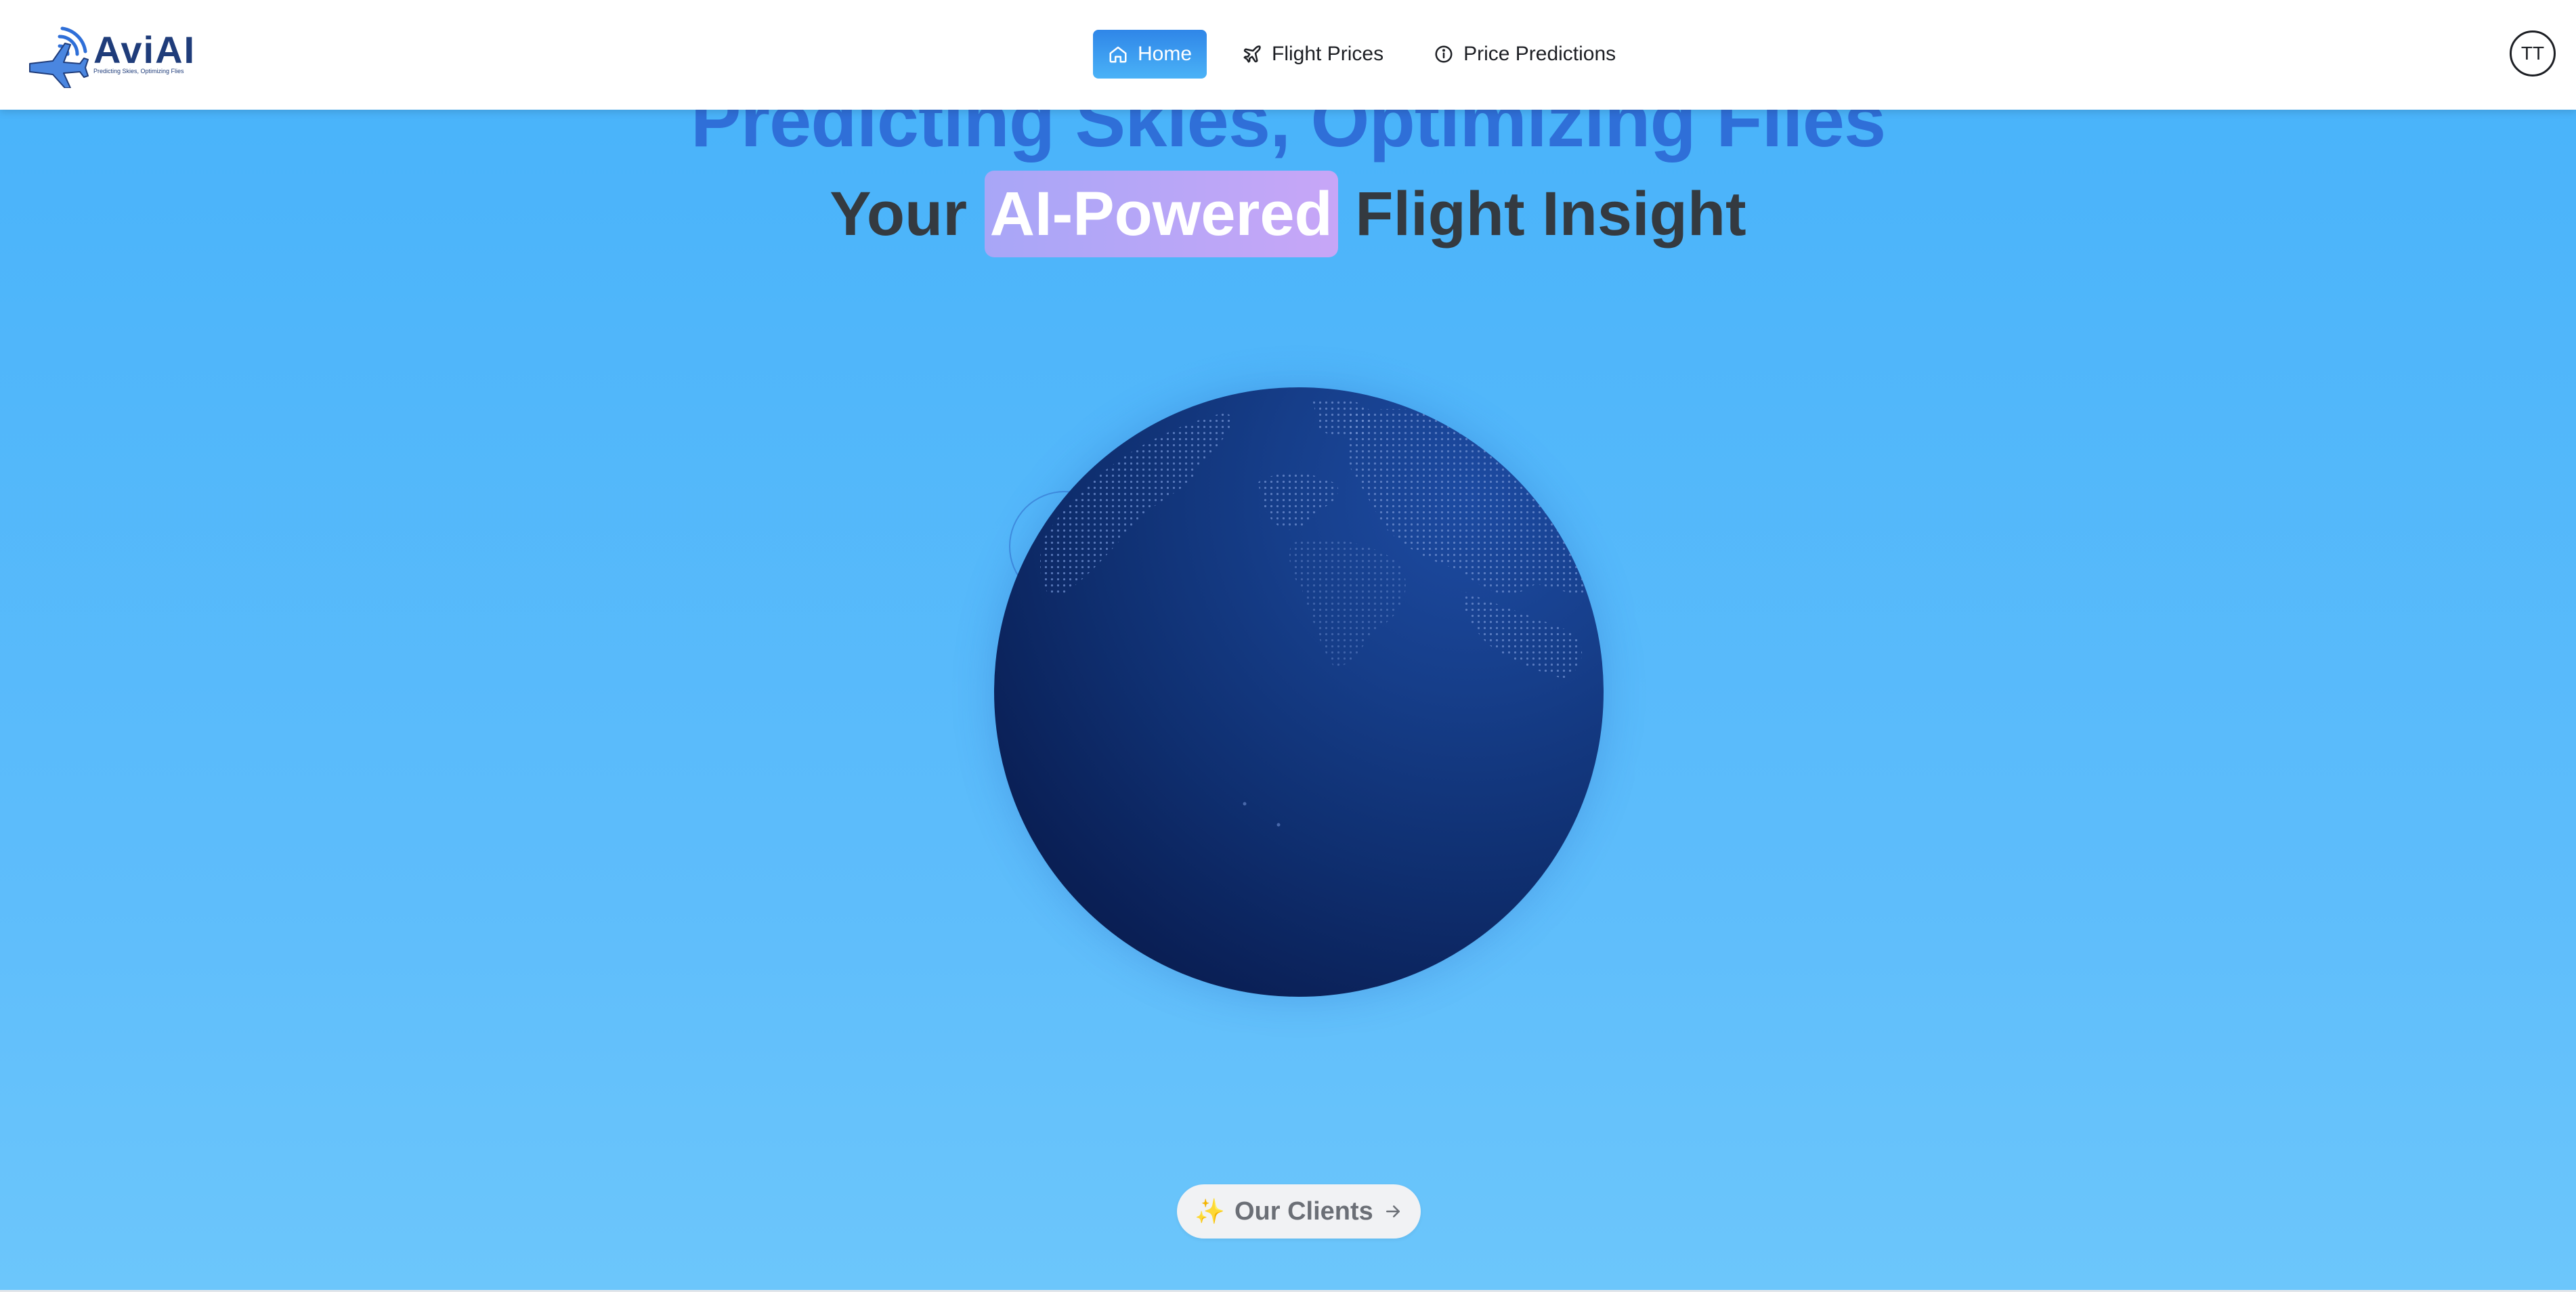 The height and width of the screenshot is (1292, 2576). What do you see at coordinates (1252, 54) in the screenshot?
I see `plane-icon` at bounding box center [1252, 54].